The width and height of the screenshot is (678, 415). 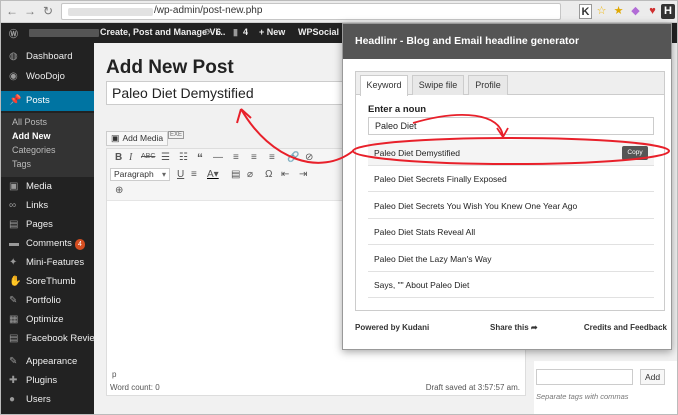 I want to click on wpsocial-menu: WPSocial, so click(x=318, y=32).